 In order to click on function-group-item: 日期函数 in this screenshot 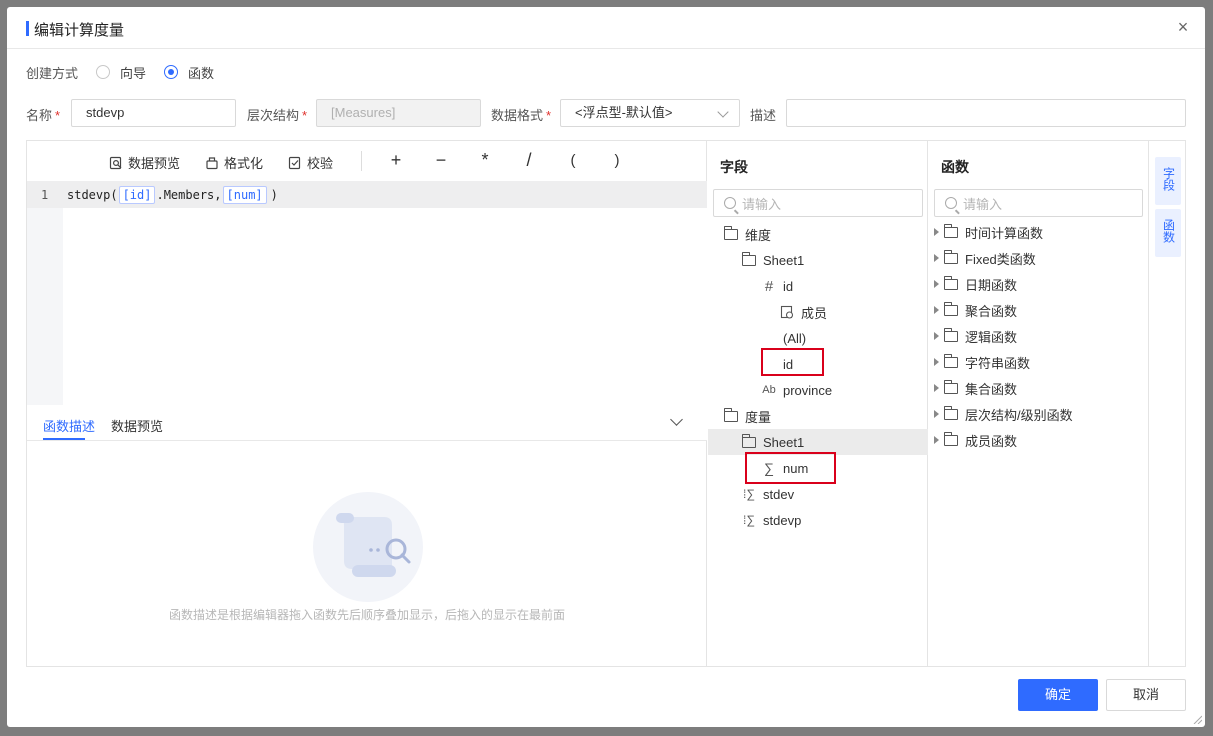, I will do `click(975, 284)`.